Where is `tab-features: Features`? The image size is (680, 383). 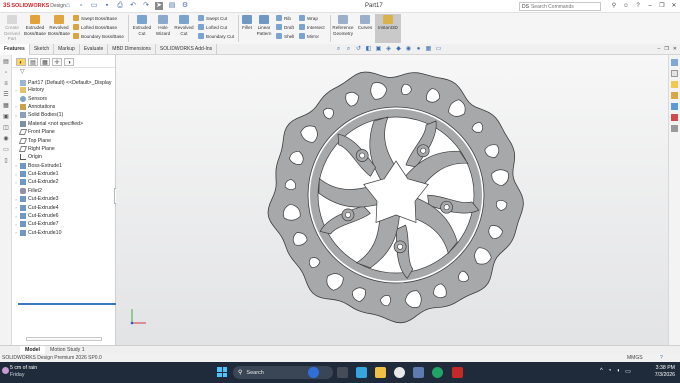
tab-features: Features is located at coordinates (15, 49).